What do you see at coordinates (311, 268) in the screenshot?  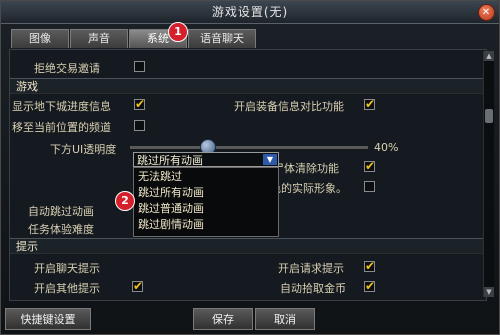 I see `request-tip-label: 开启请求提示` at bounding box center [311, 268].